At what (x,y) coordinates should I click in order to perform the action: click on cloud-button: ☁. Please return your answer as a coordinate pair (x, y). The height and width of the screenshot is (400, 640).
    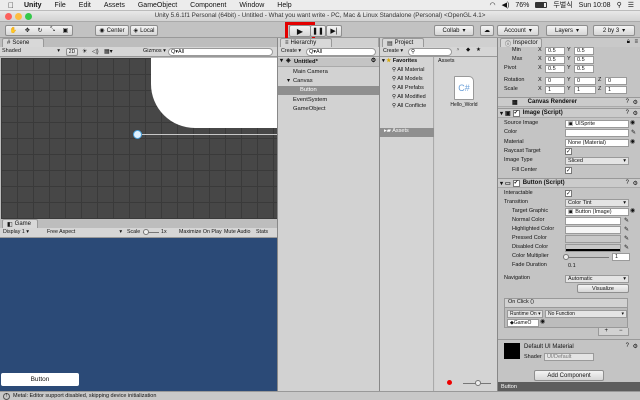
    Looking at the image, I should click on (487, 30).